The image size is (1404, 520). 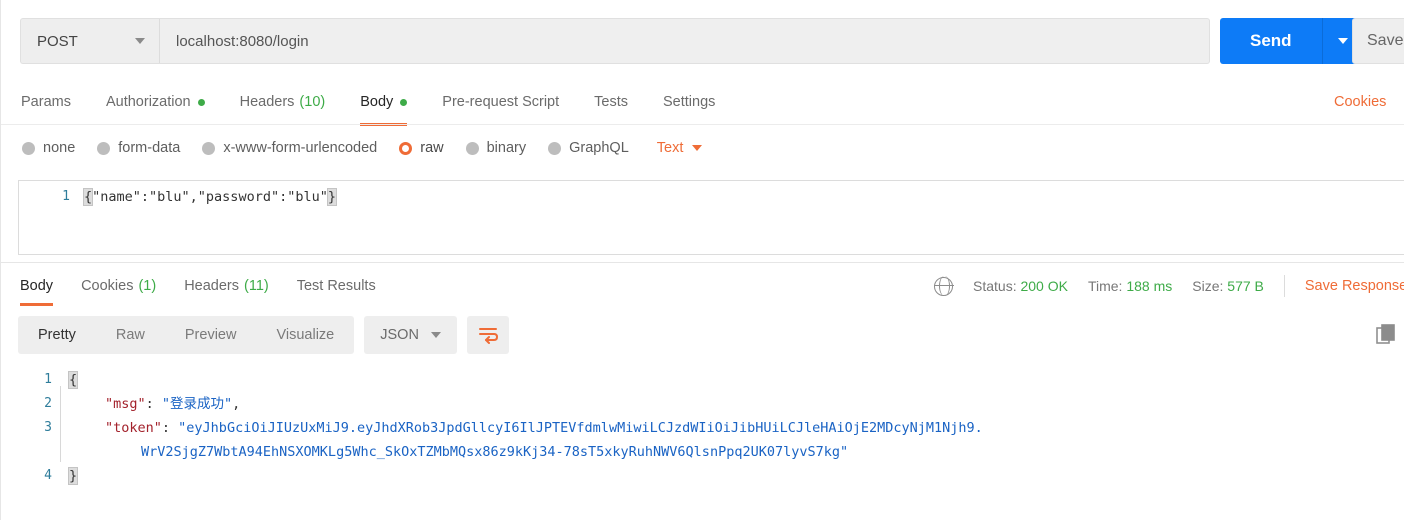 What do you see at coordinates (130, 335) in the screenshot?
I see `view-mode-raw: Raw` at bounding box center [130, 335].